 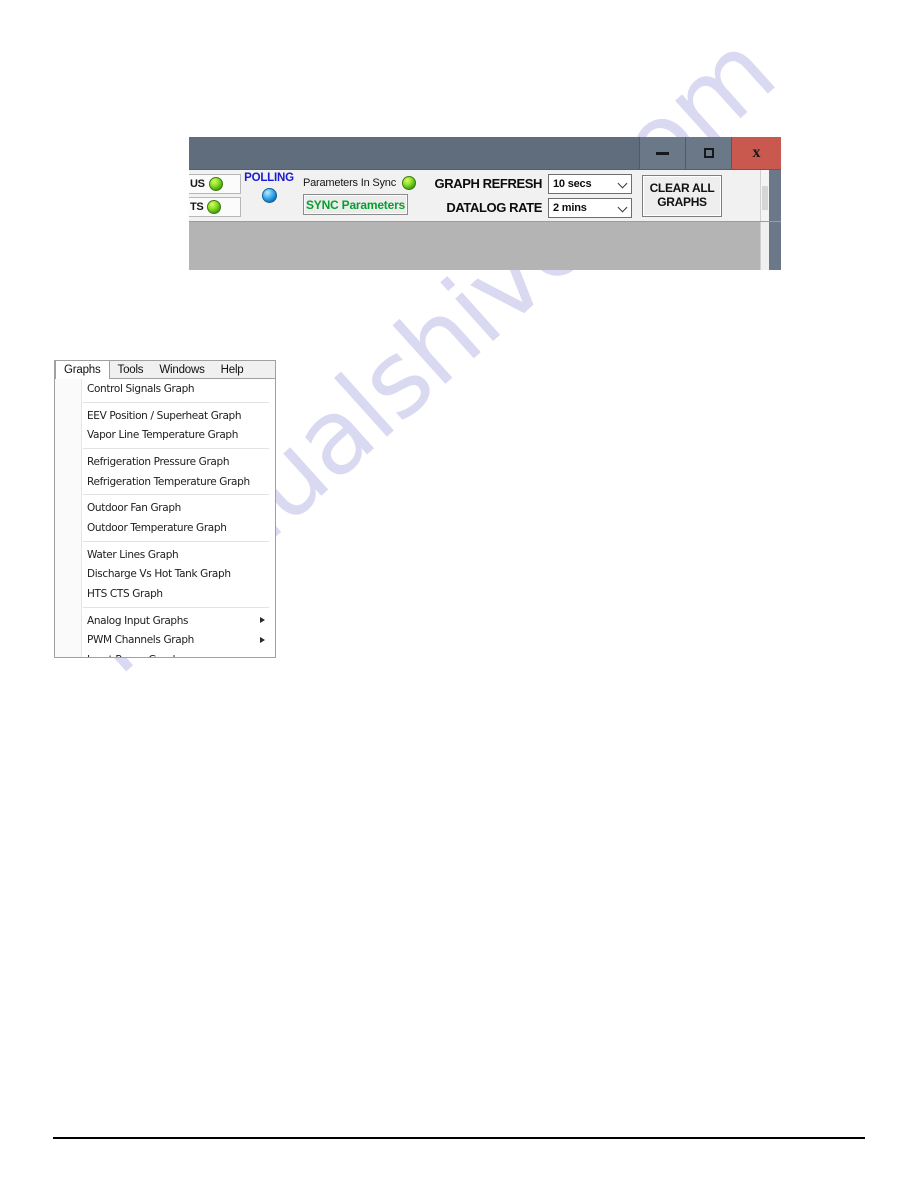 I want to click on menu-item-analog-input-graphs: Analog Input Graphs, so click(x=165, y=621).